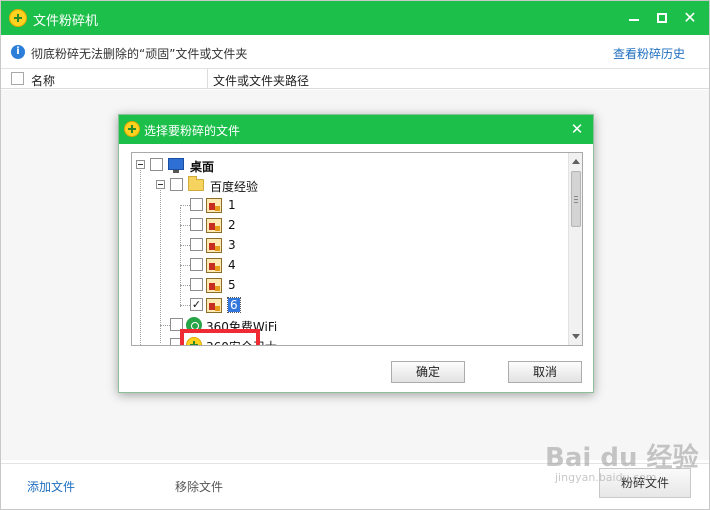  What do you see at coordinates (176, 165) in the screenshot?
I see `desktop-icon` at bounding box center [176, 165].